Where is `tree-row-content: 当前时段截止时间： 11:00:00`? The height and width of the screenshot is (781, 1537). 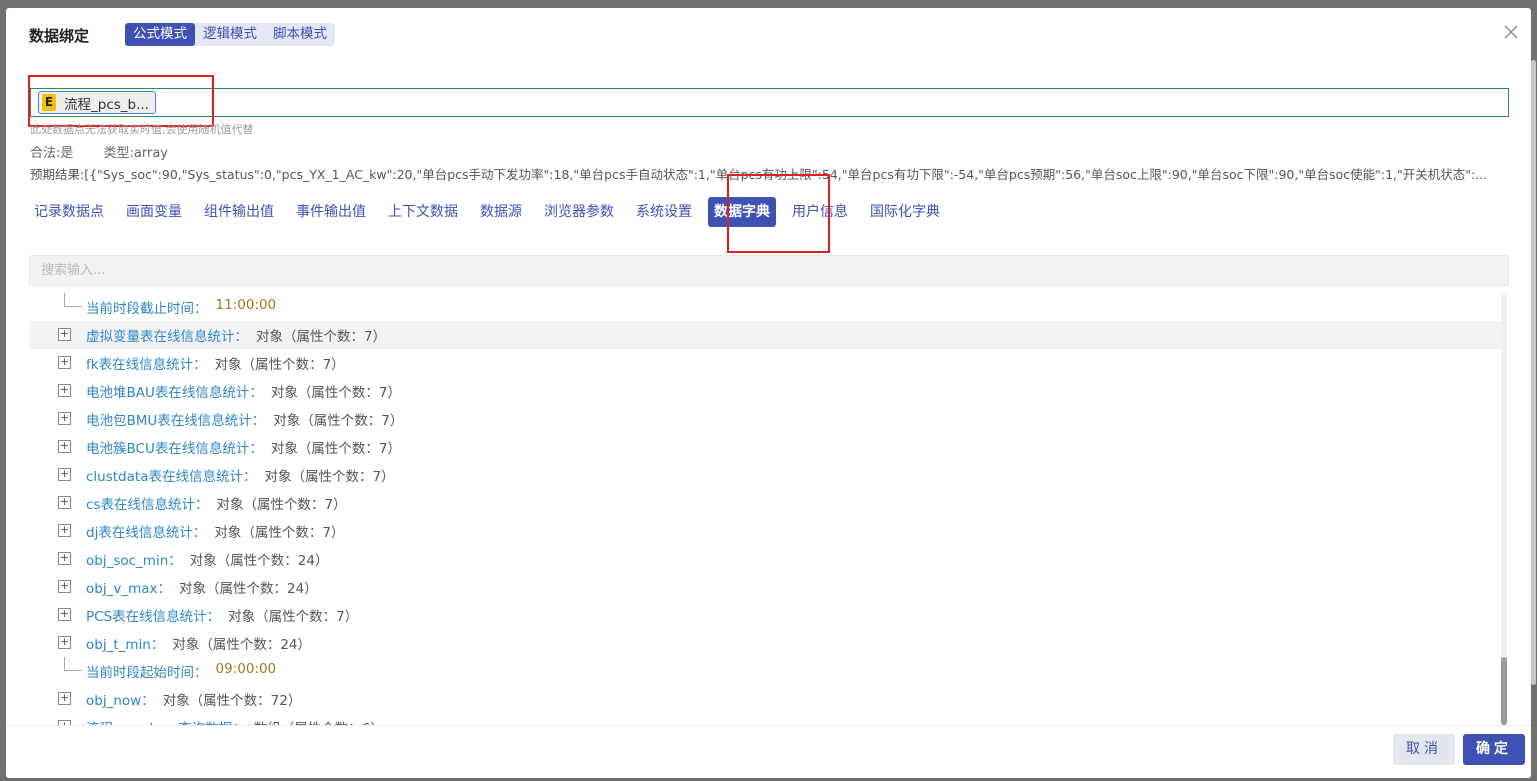
tree-row-content: 当前时段截止时间： 11:00:00 is located at coordinates (181, 307).